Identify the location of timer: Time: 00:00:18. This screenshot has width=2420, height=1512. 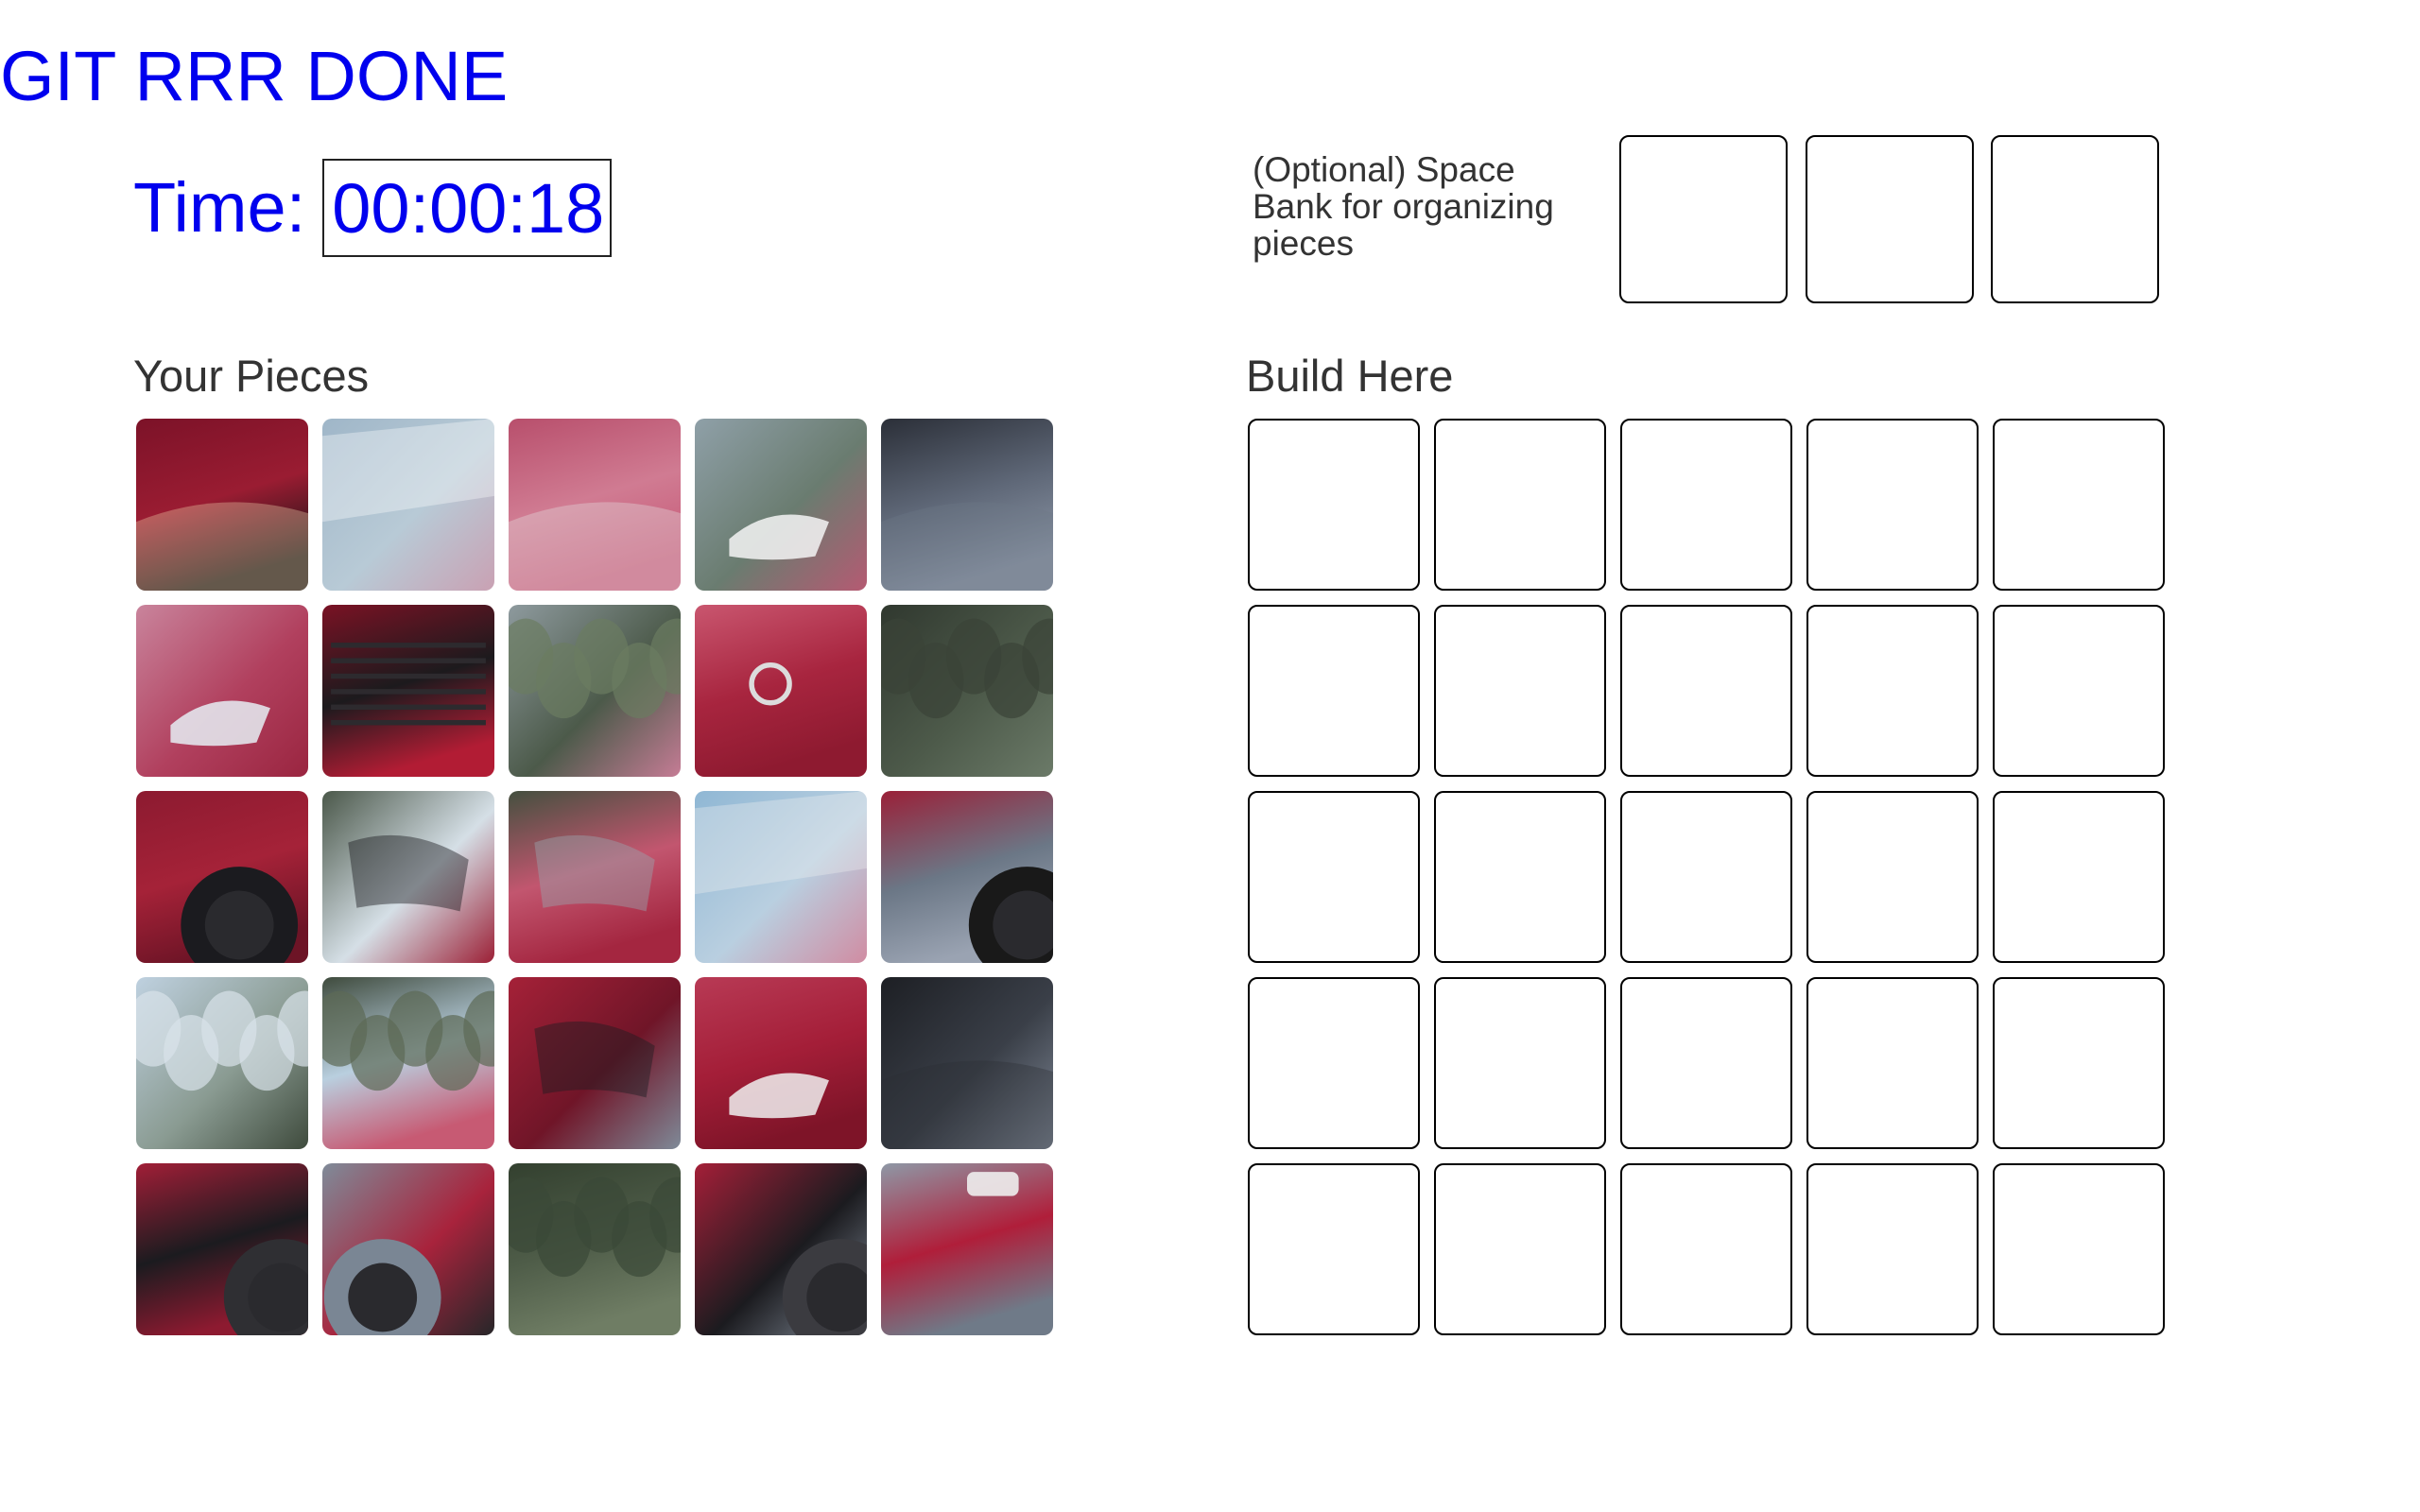
(373, 208).